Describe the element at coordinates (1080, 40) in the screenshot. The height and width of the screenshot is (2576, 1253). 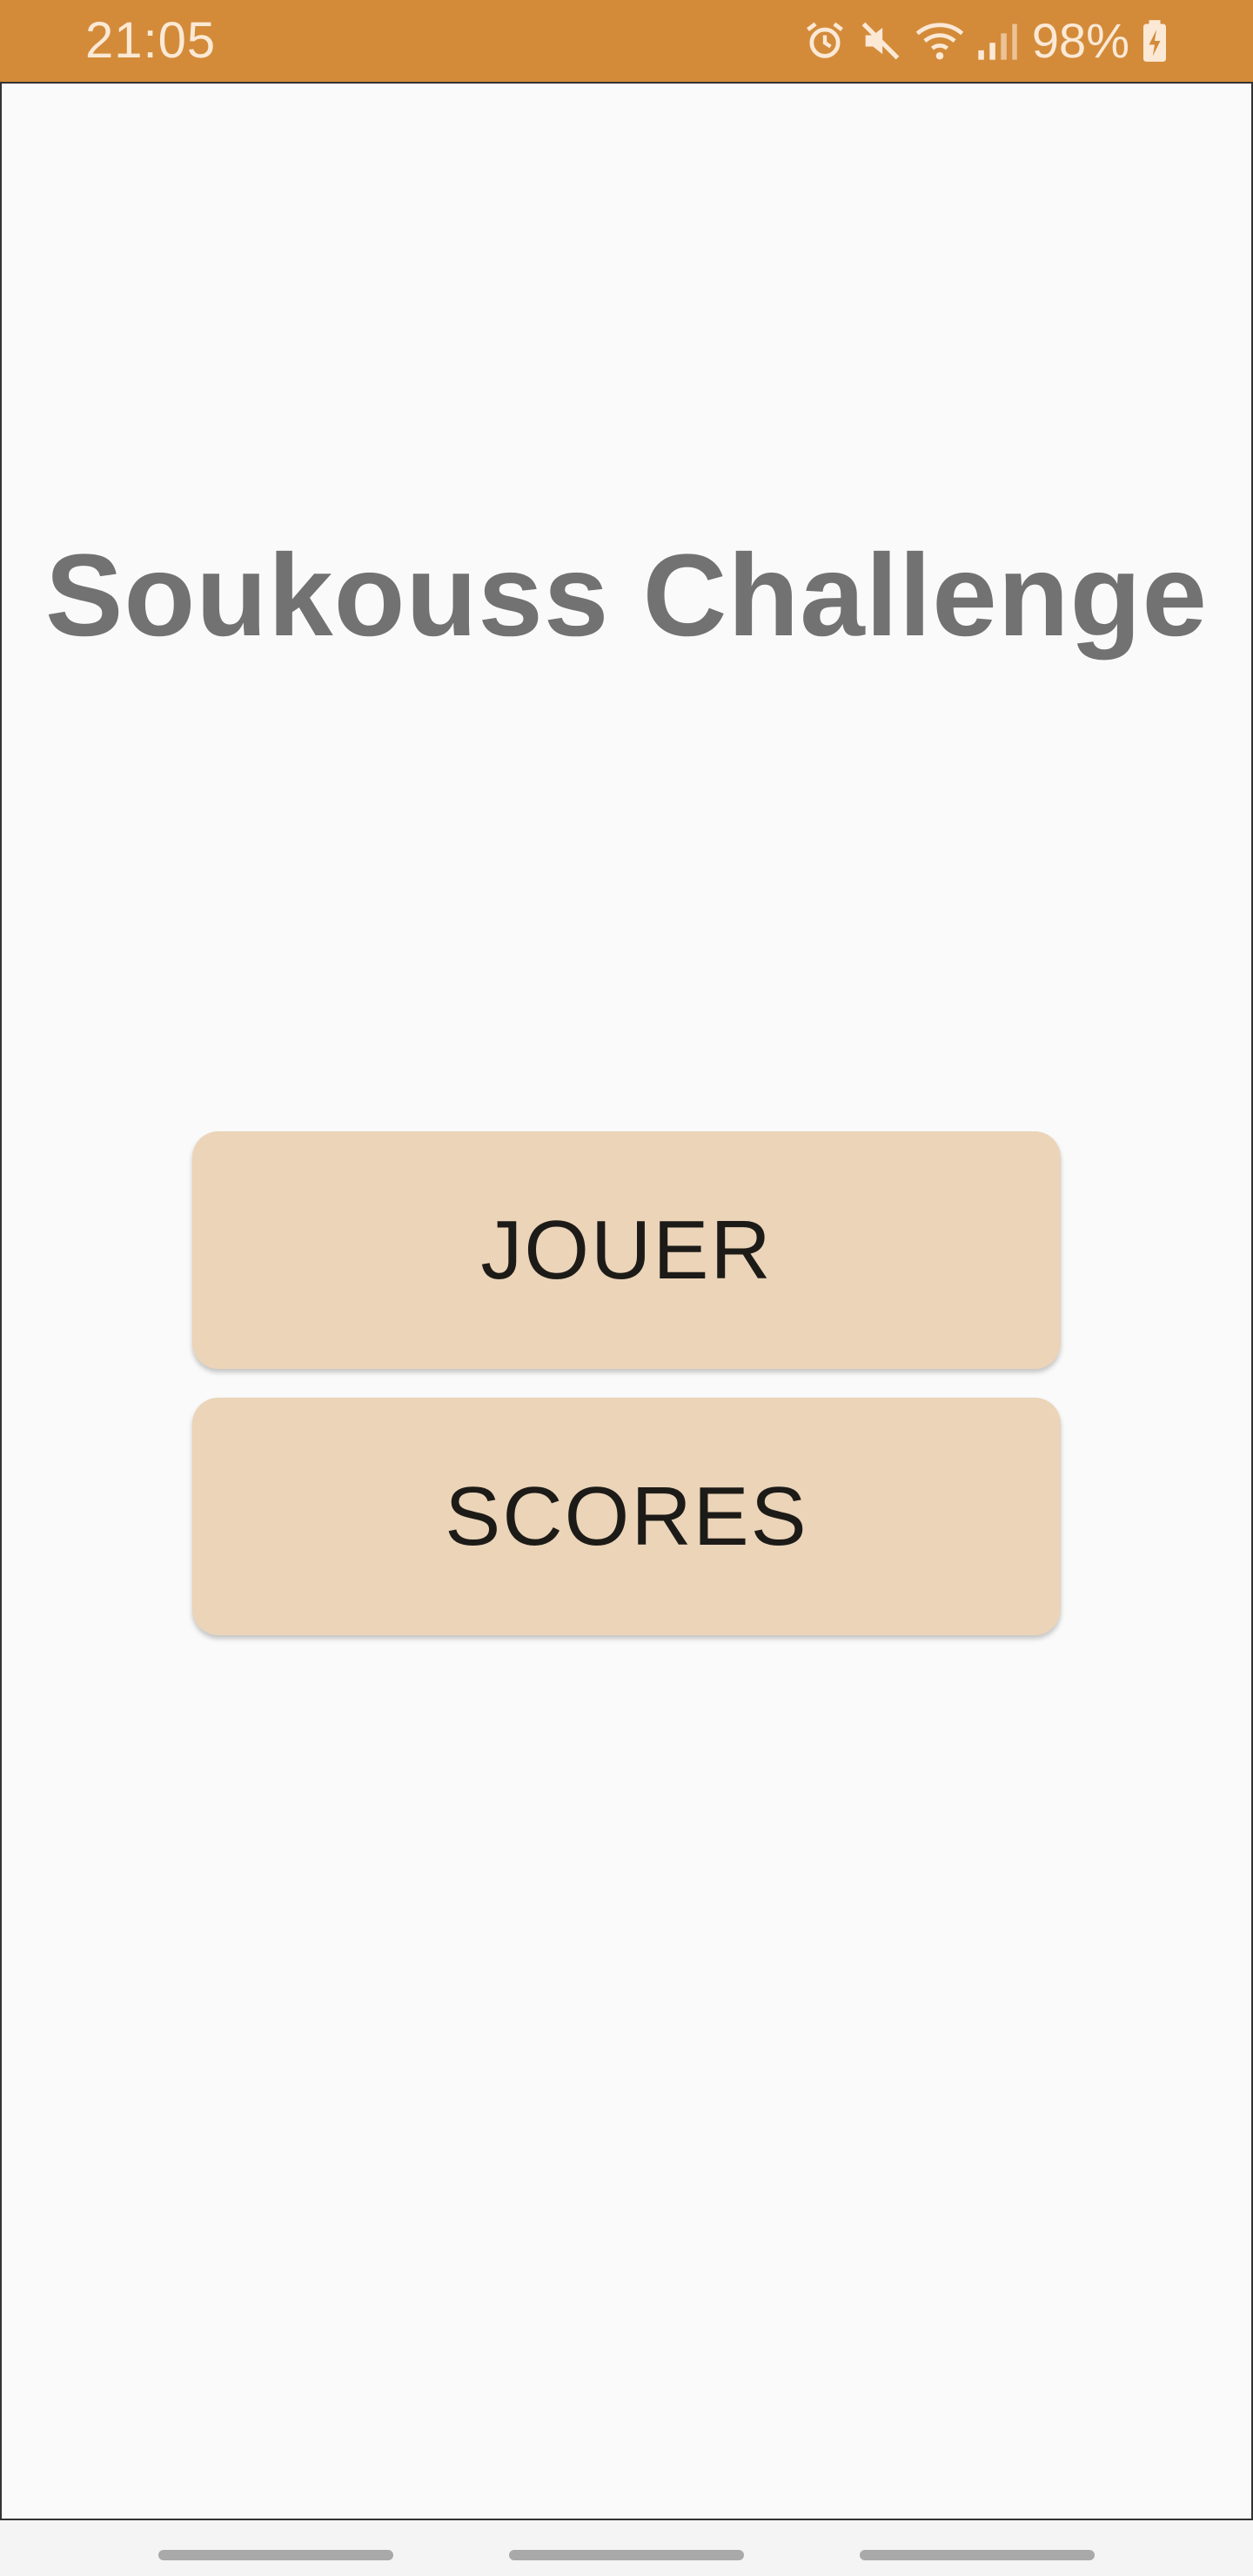
I see `battery-percentage: 98%` at that location.